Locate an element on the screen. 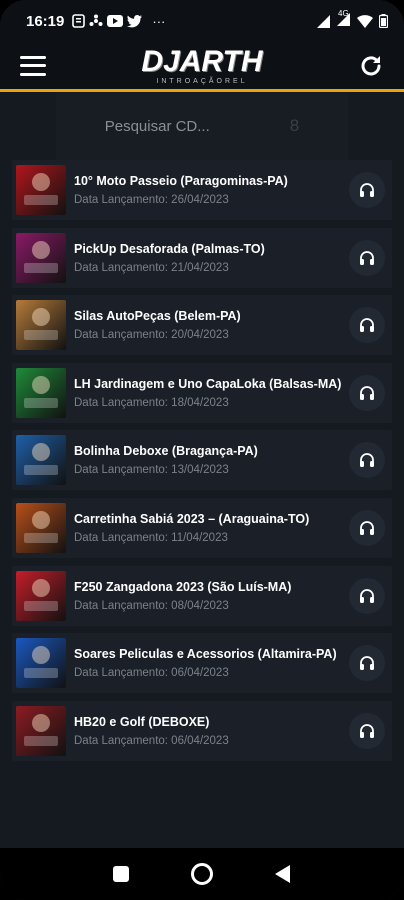 The width and height of the screenshot is (404, 900). system-status: 4G is located at coordinates (352, 19).